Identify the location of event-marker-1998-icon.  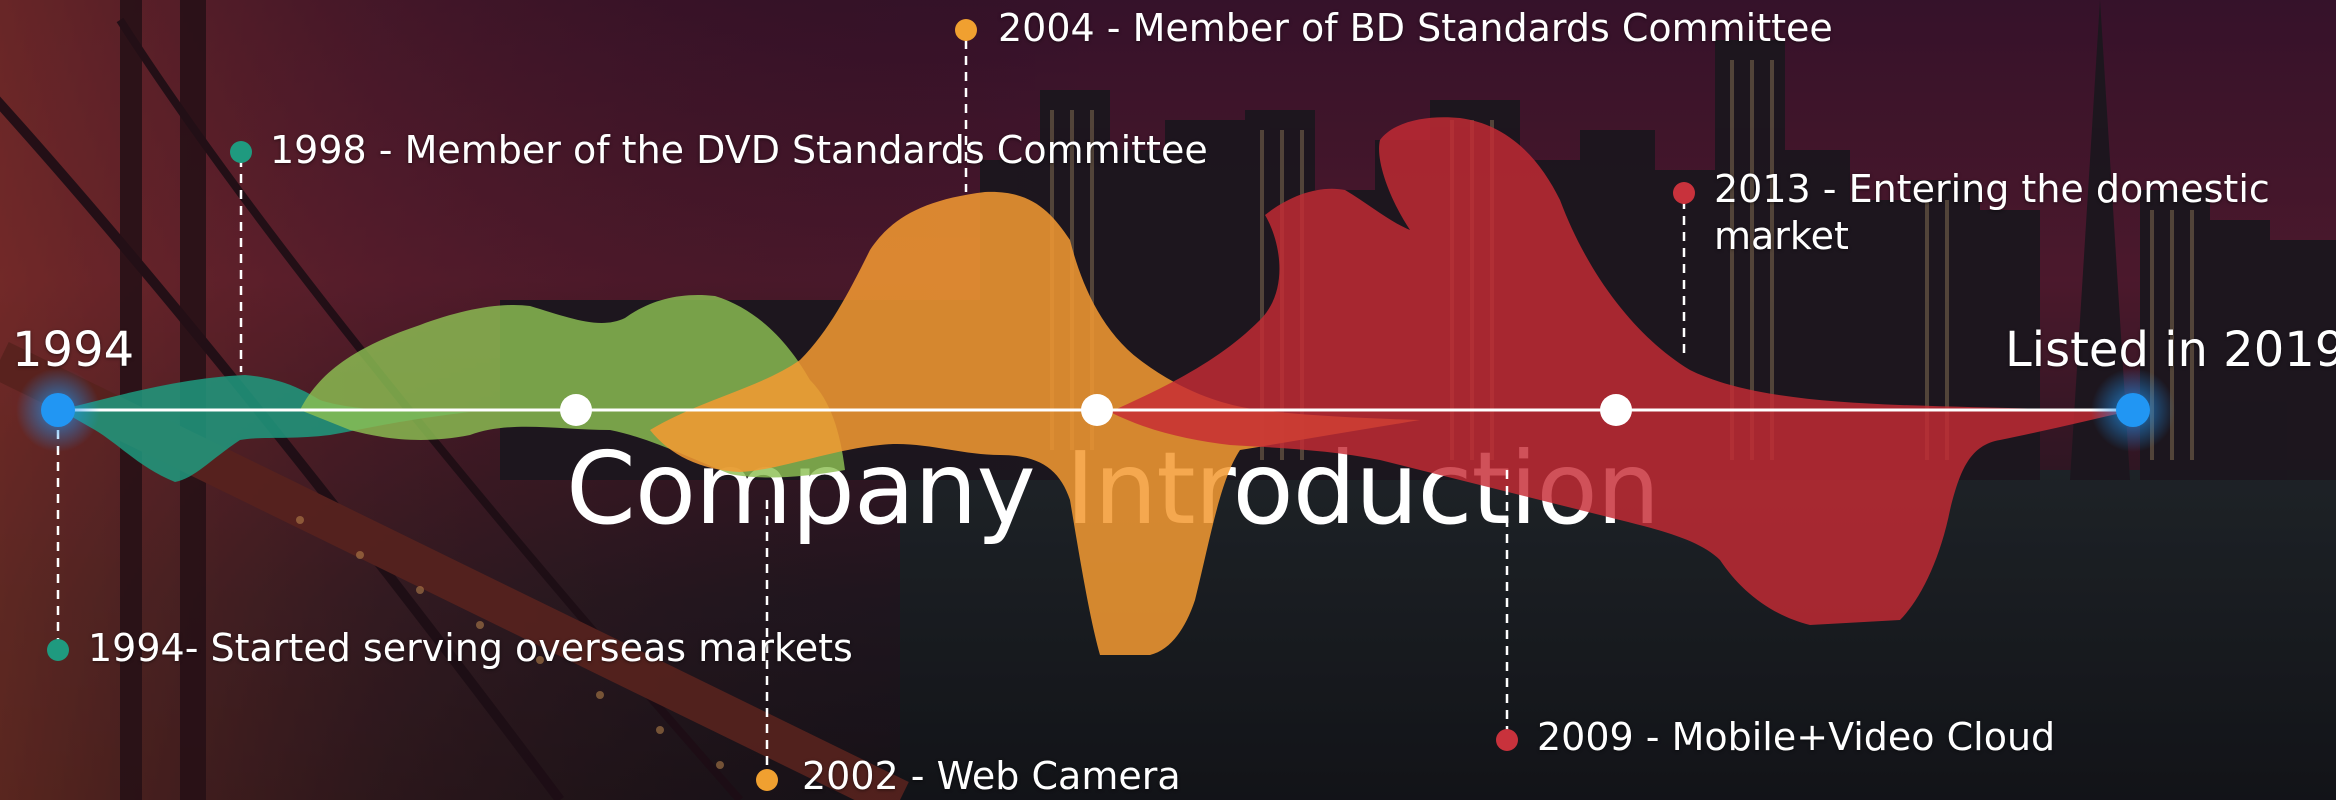
(241, 152).